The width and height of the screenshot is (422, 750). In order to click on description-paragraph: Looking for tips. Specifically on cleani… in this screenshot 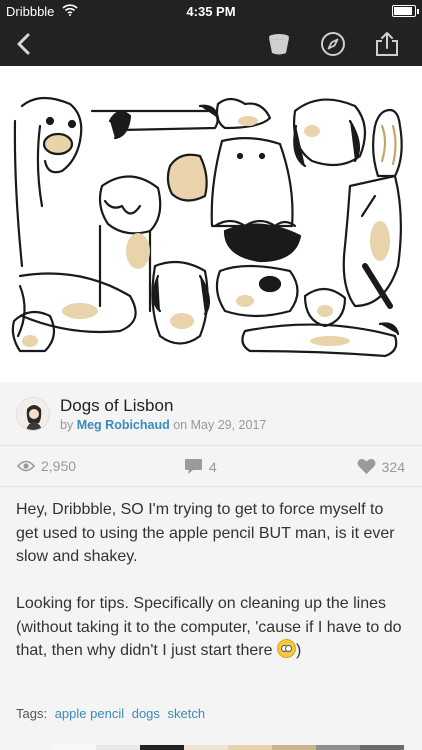, I will do `click(212, 627)`.